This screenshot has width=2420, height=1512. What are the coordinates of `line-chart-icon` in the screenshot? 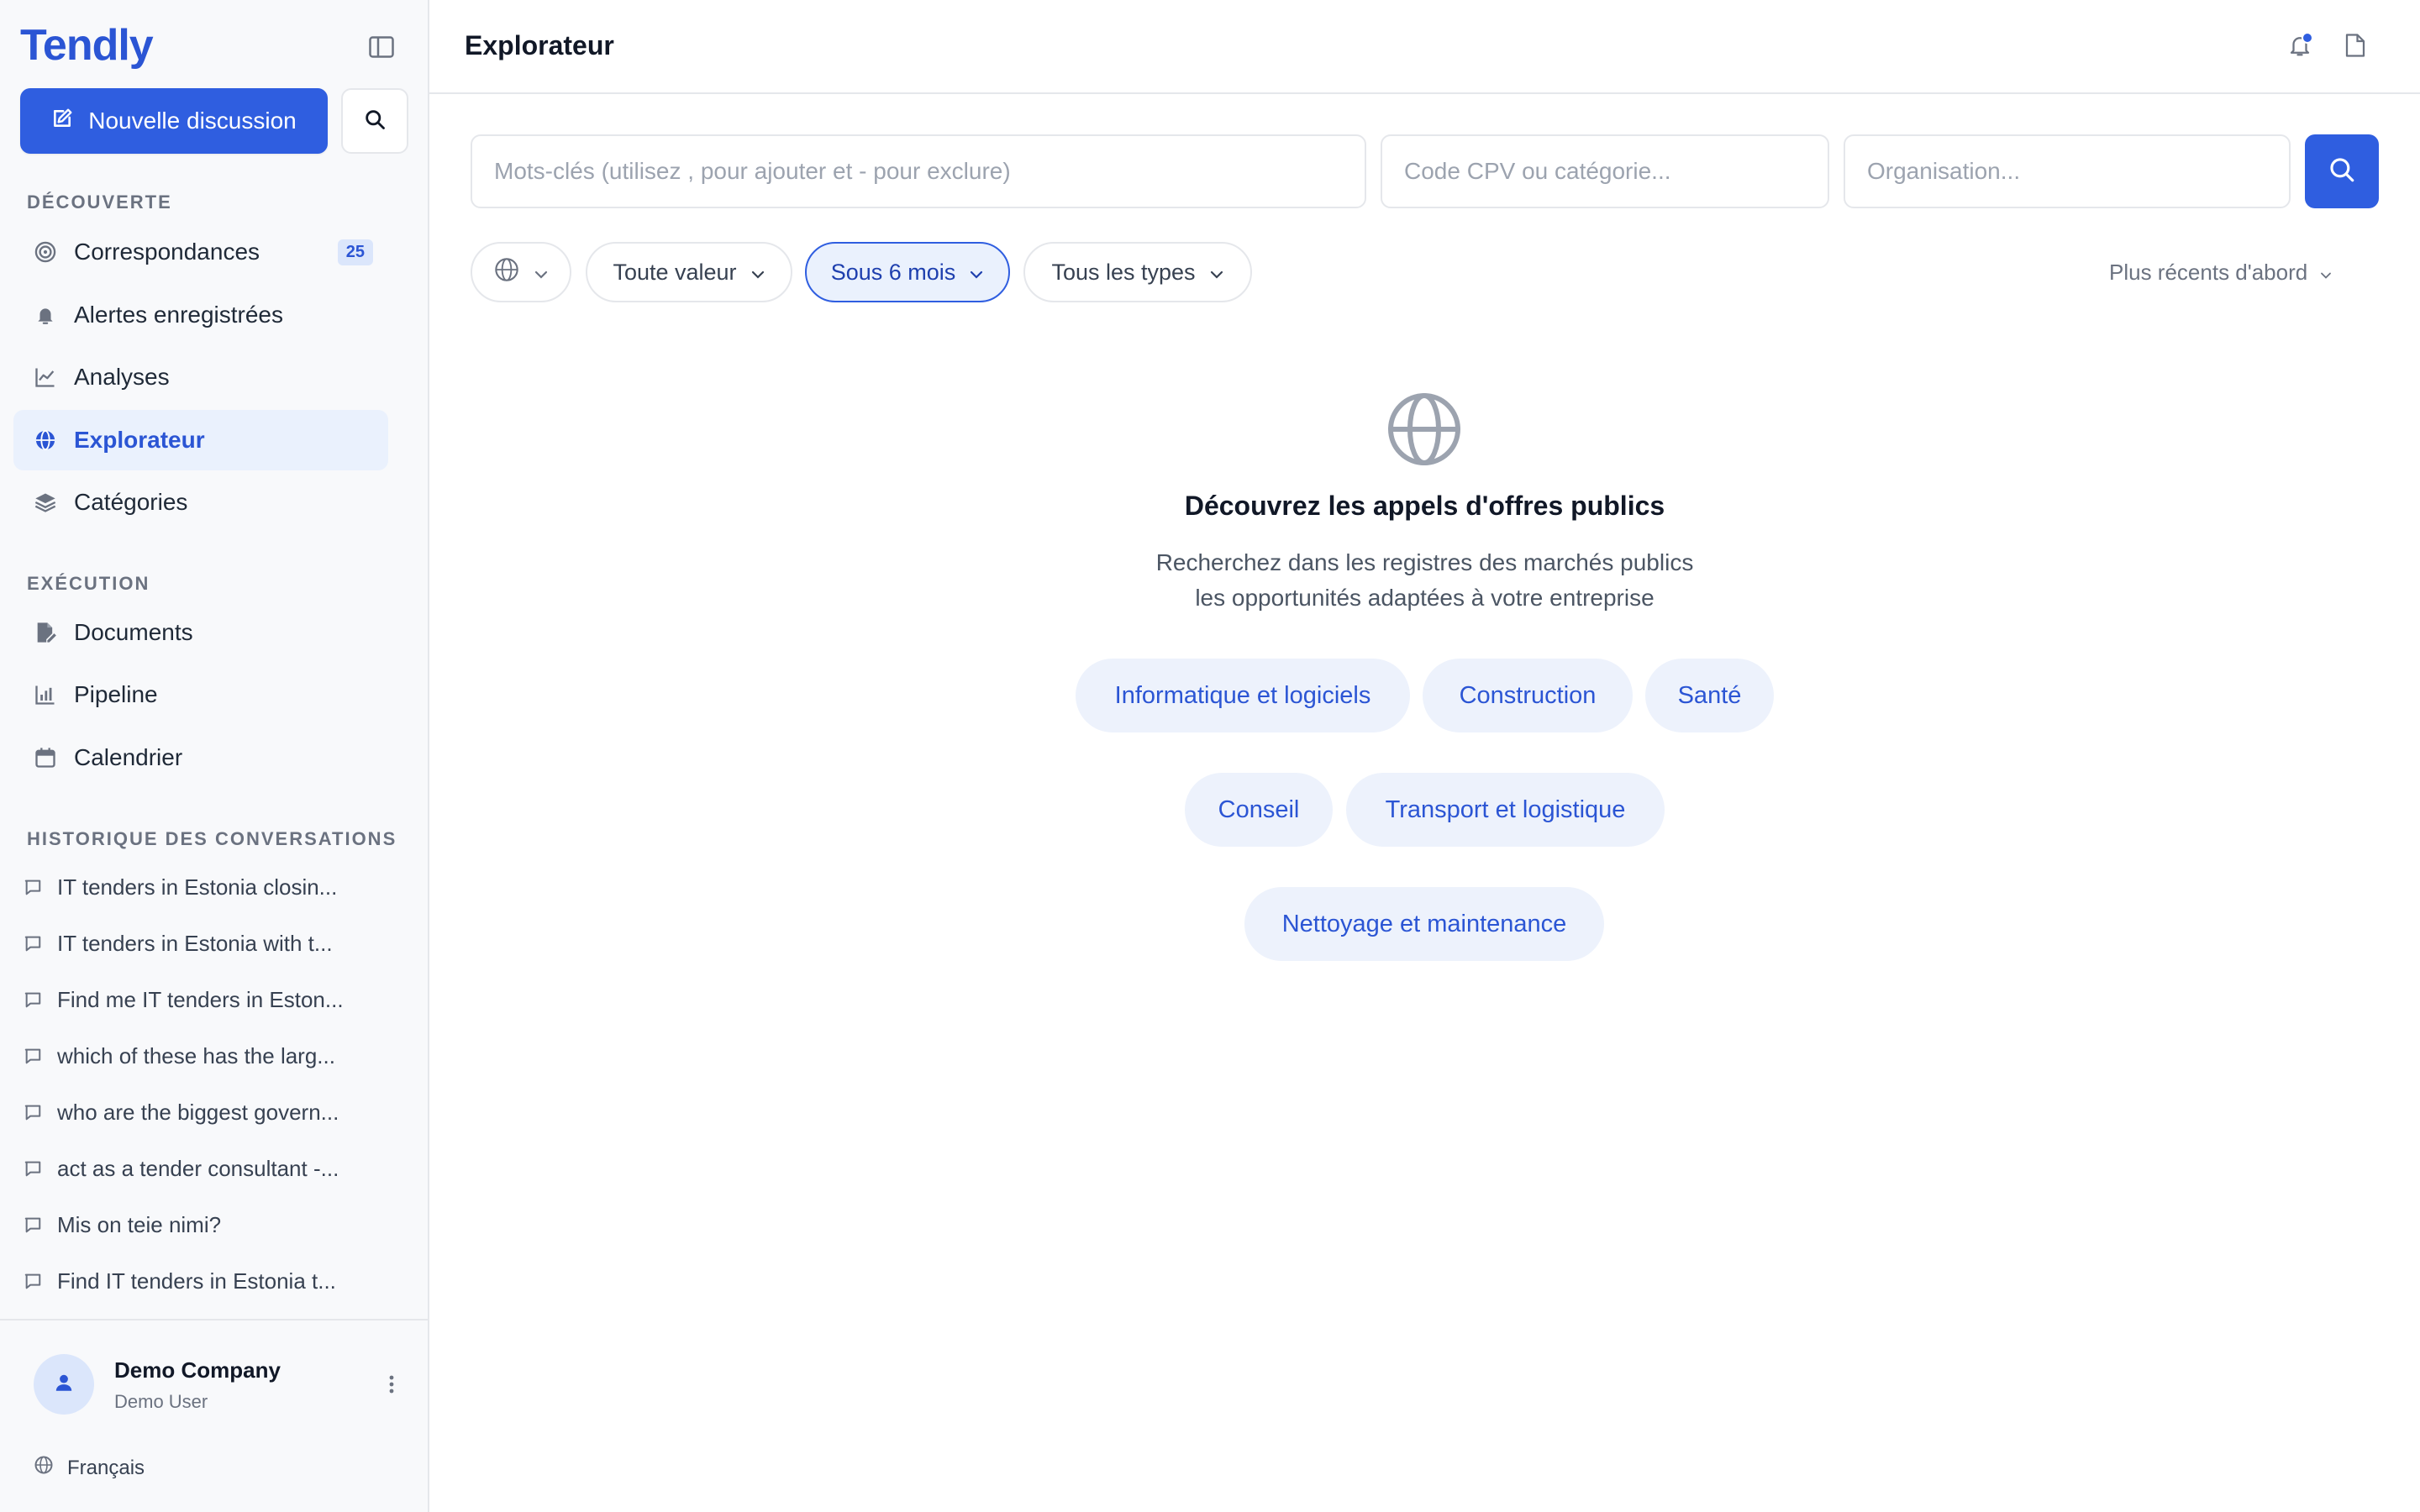 It's located at (45, 377).